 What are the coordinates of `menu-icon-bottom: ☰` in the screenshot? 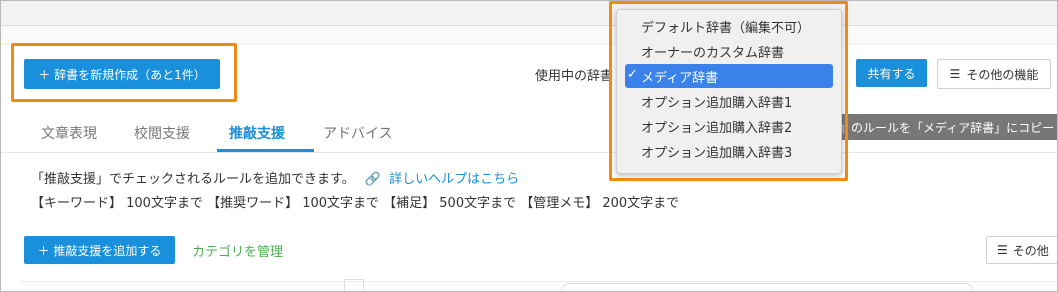 It's located at (1002, 250).